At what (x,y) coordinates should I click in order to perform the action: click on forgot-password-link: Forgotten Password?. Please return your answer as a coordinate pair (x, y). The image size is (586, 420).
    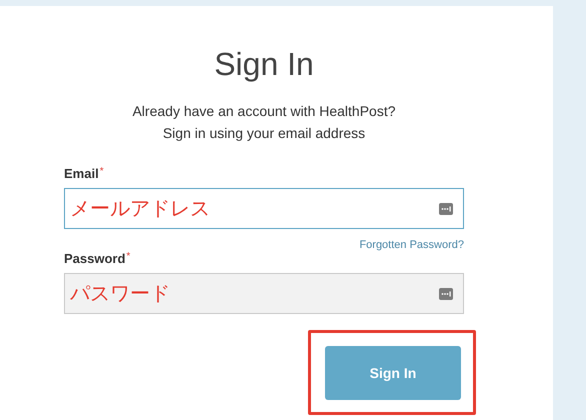
    Looking at the image, I should click on (411, 245).